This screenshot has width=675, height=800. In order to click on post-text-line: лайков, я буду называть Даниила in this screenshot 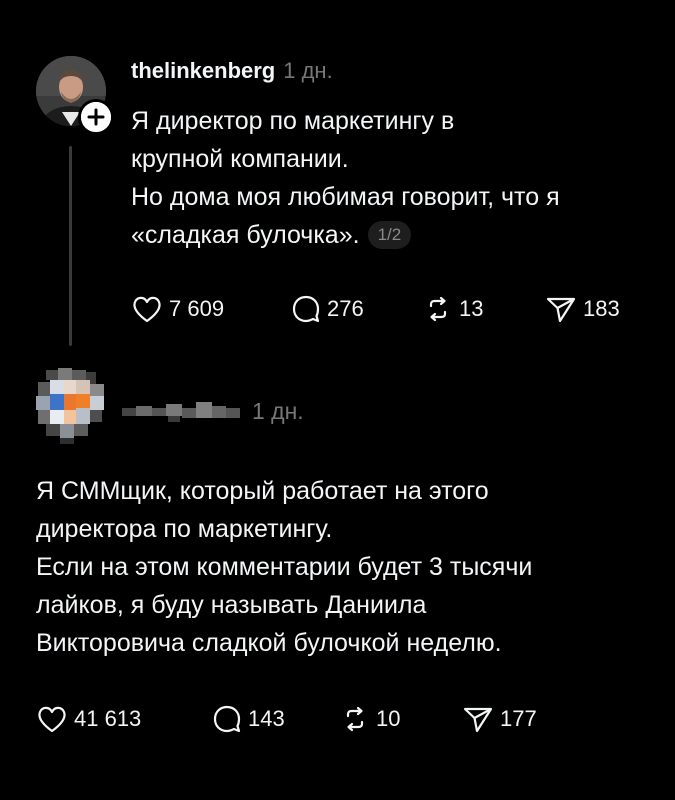, I will do `click(231, 605)`.